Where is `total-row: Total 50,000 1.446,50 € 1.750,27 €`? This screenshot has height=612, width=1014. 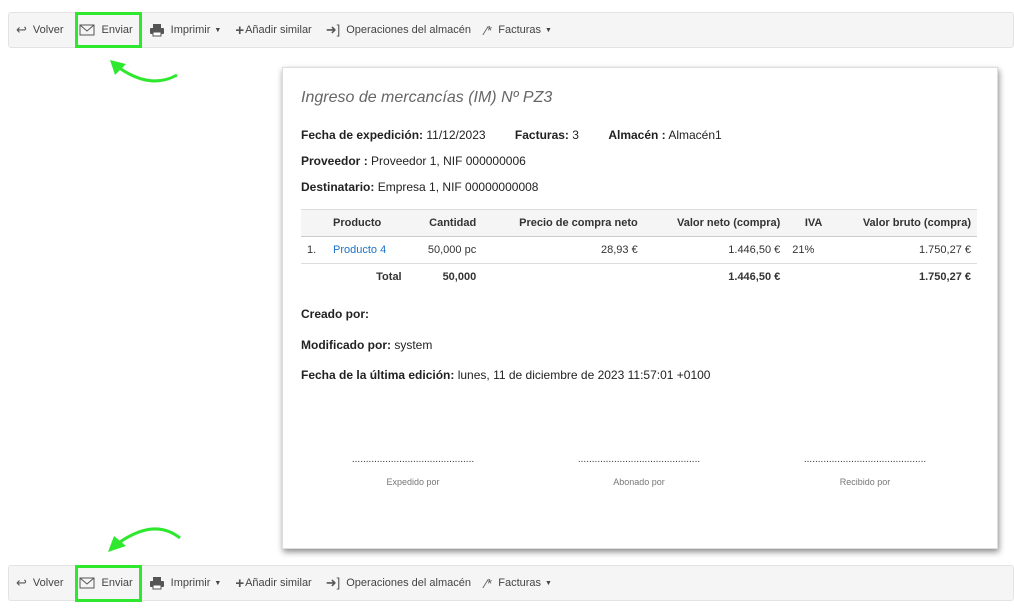
total-row: Total 50,000 1.446,50 € 1.750,27 € is located at coordinates (673, 277).